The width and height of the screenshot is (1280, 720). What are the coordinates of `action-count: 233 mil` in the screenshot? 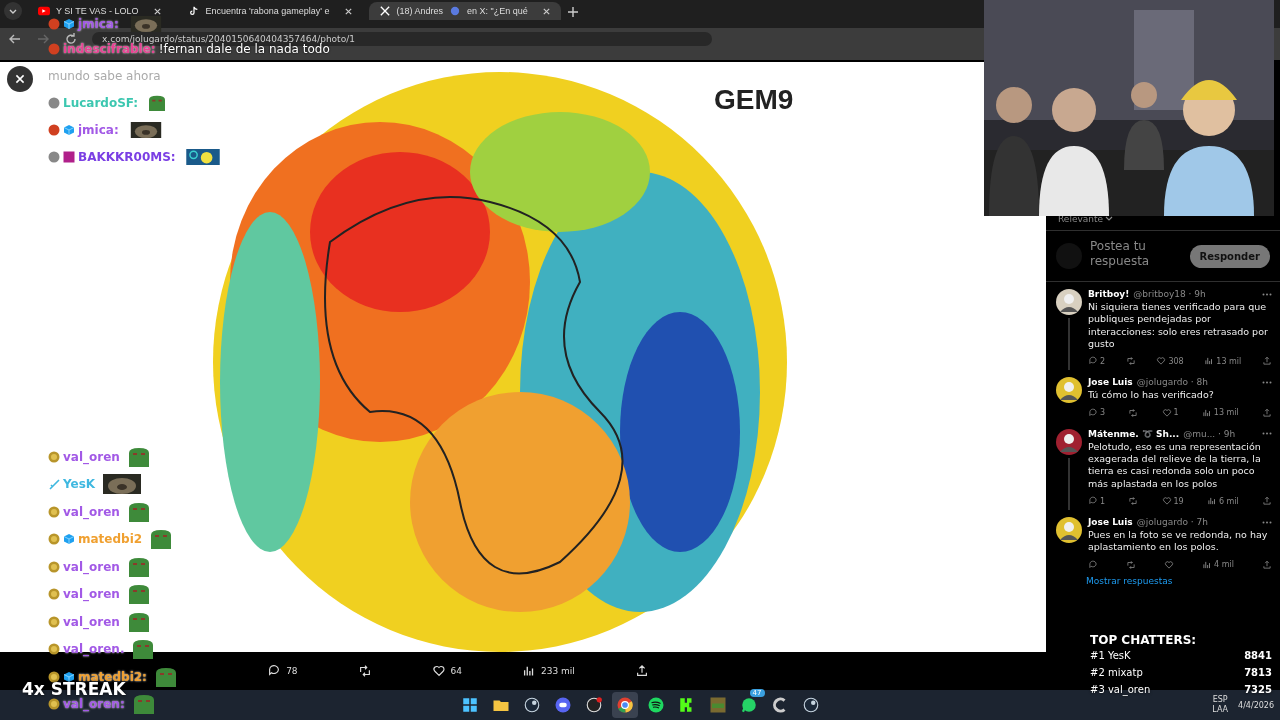 It's located at (558, 671).